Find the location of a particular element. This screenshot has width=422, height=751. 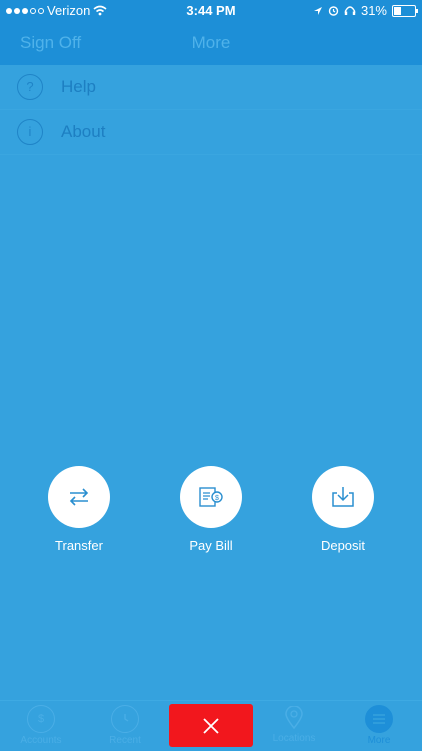

clock-icon is located at coordinates (125, 719).